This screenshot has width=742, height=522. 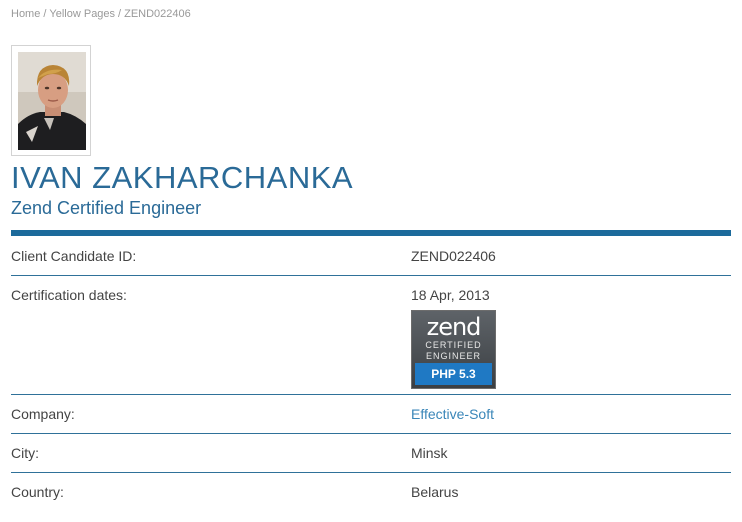 I want to click on profile-photo, so click(x=52, y=101).